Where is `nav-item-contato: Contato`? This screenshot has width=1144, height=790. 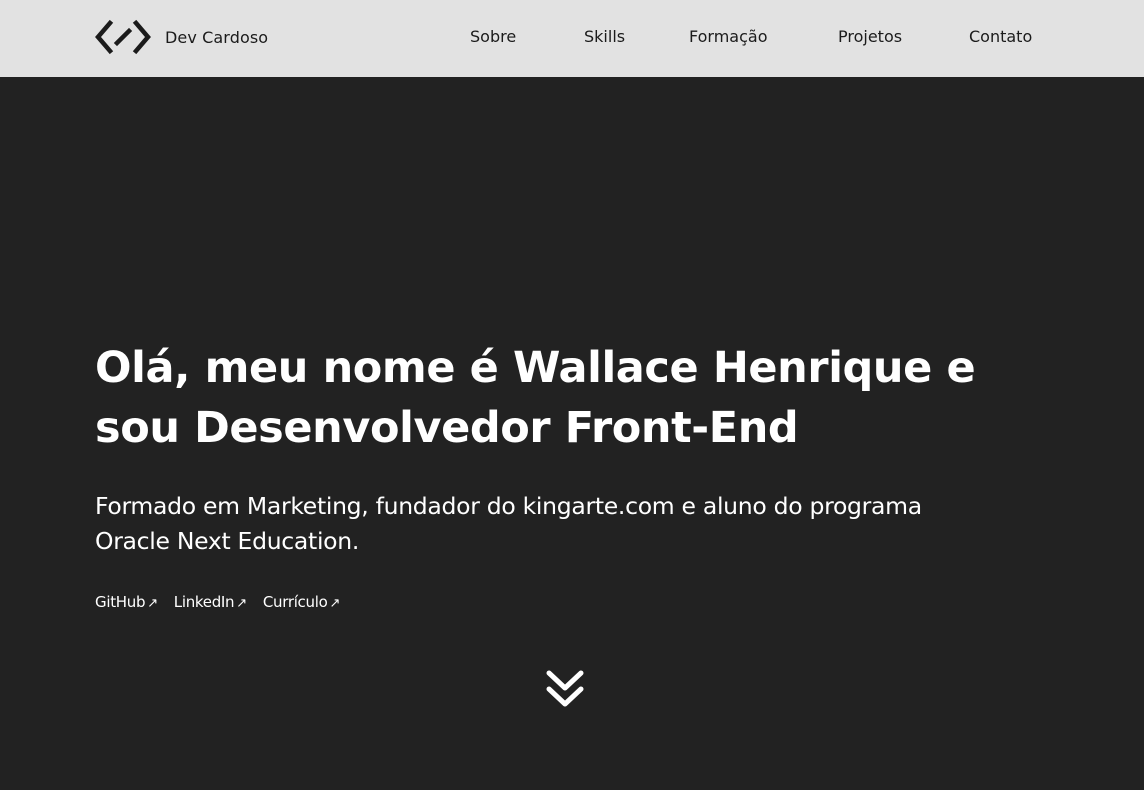 nav-item-contato: Contato is located at coordinates (1000, 36).